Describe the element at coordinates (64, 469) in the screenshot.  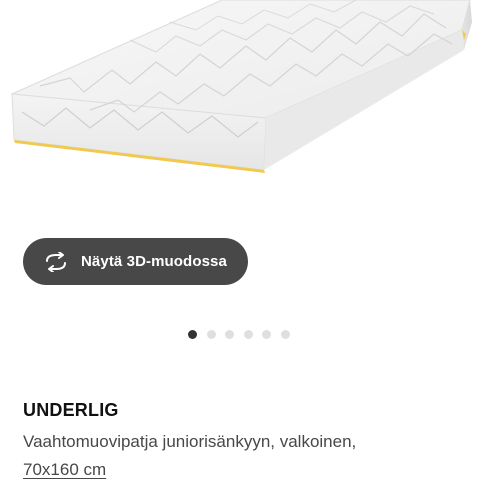
I see `product-size-link: 70x160 cm` at that location.